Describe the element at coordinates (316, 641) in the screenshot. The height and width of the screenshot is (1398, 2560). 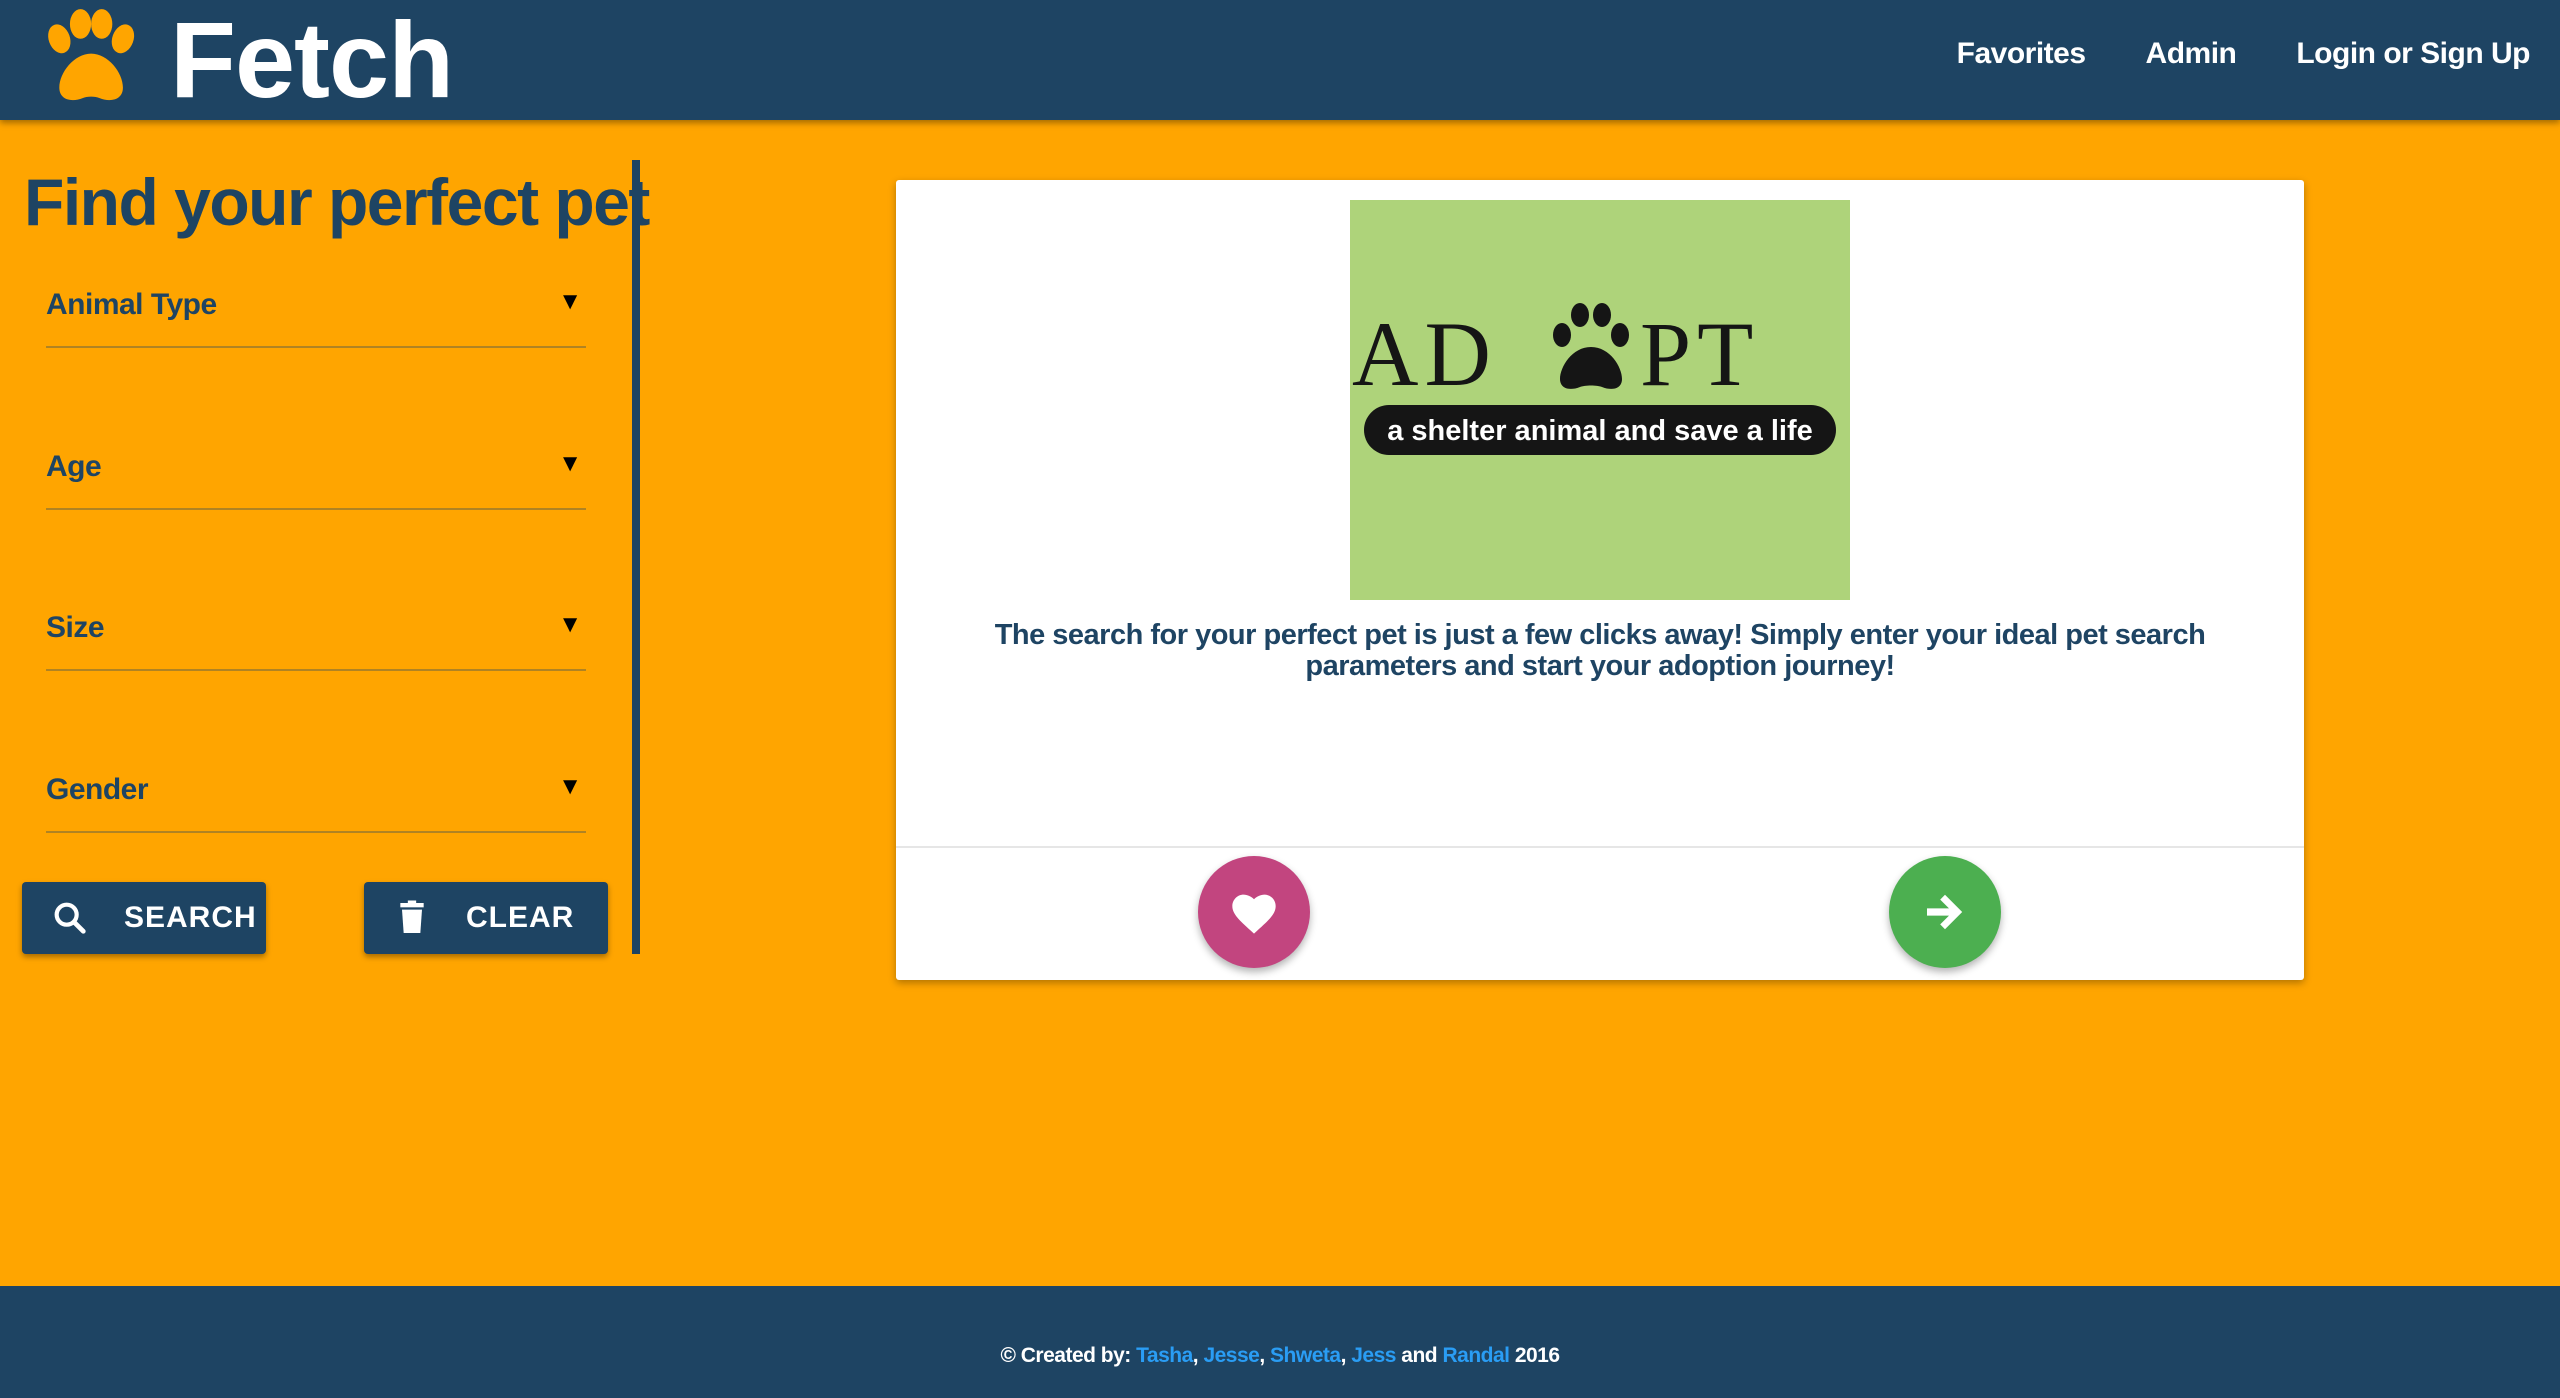
I see `size-select: Size ▼` at that location.